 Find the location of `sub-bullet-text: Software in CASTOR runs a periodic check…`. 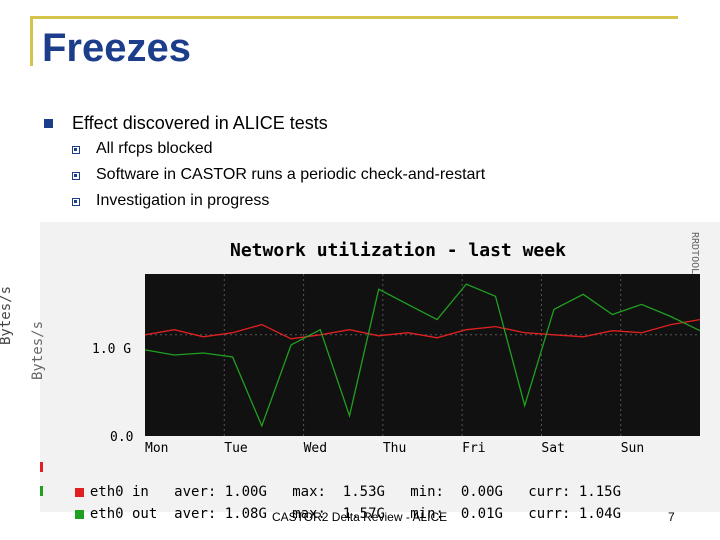

sub-bullet-text: Software in CASTOR runs a periodic check… is located at coordinates (291, 174).